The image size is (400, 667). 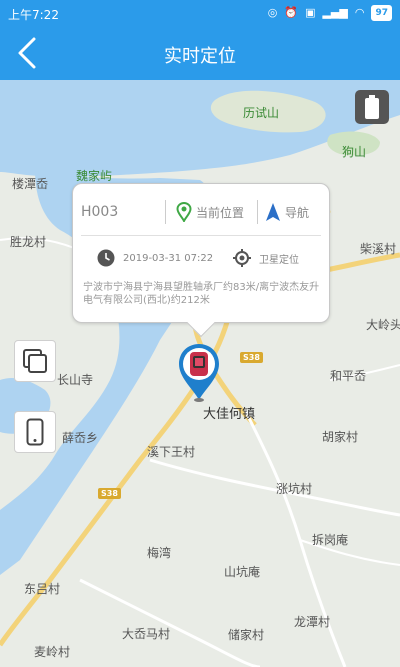 I want to click on navigation-label: 导航, so click(x=297, y=212).